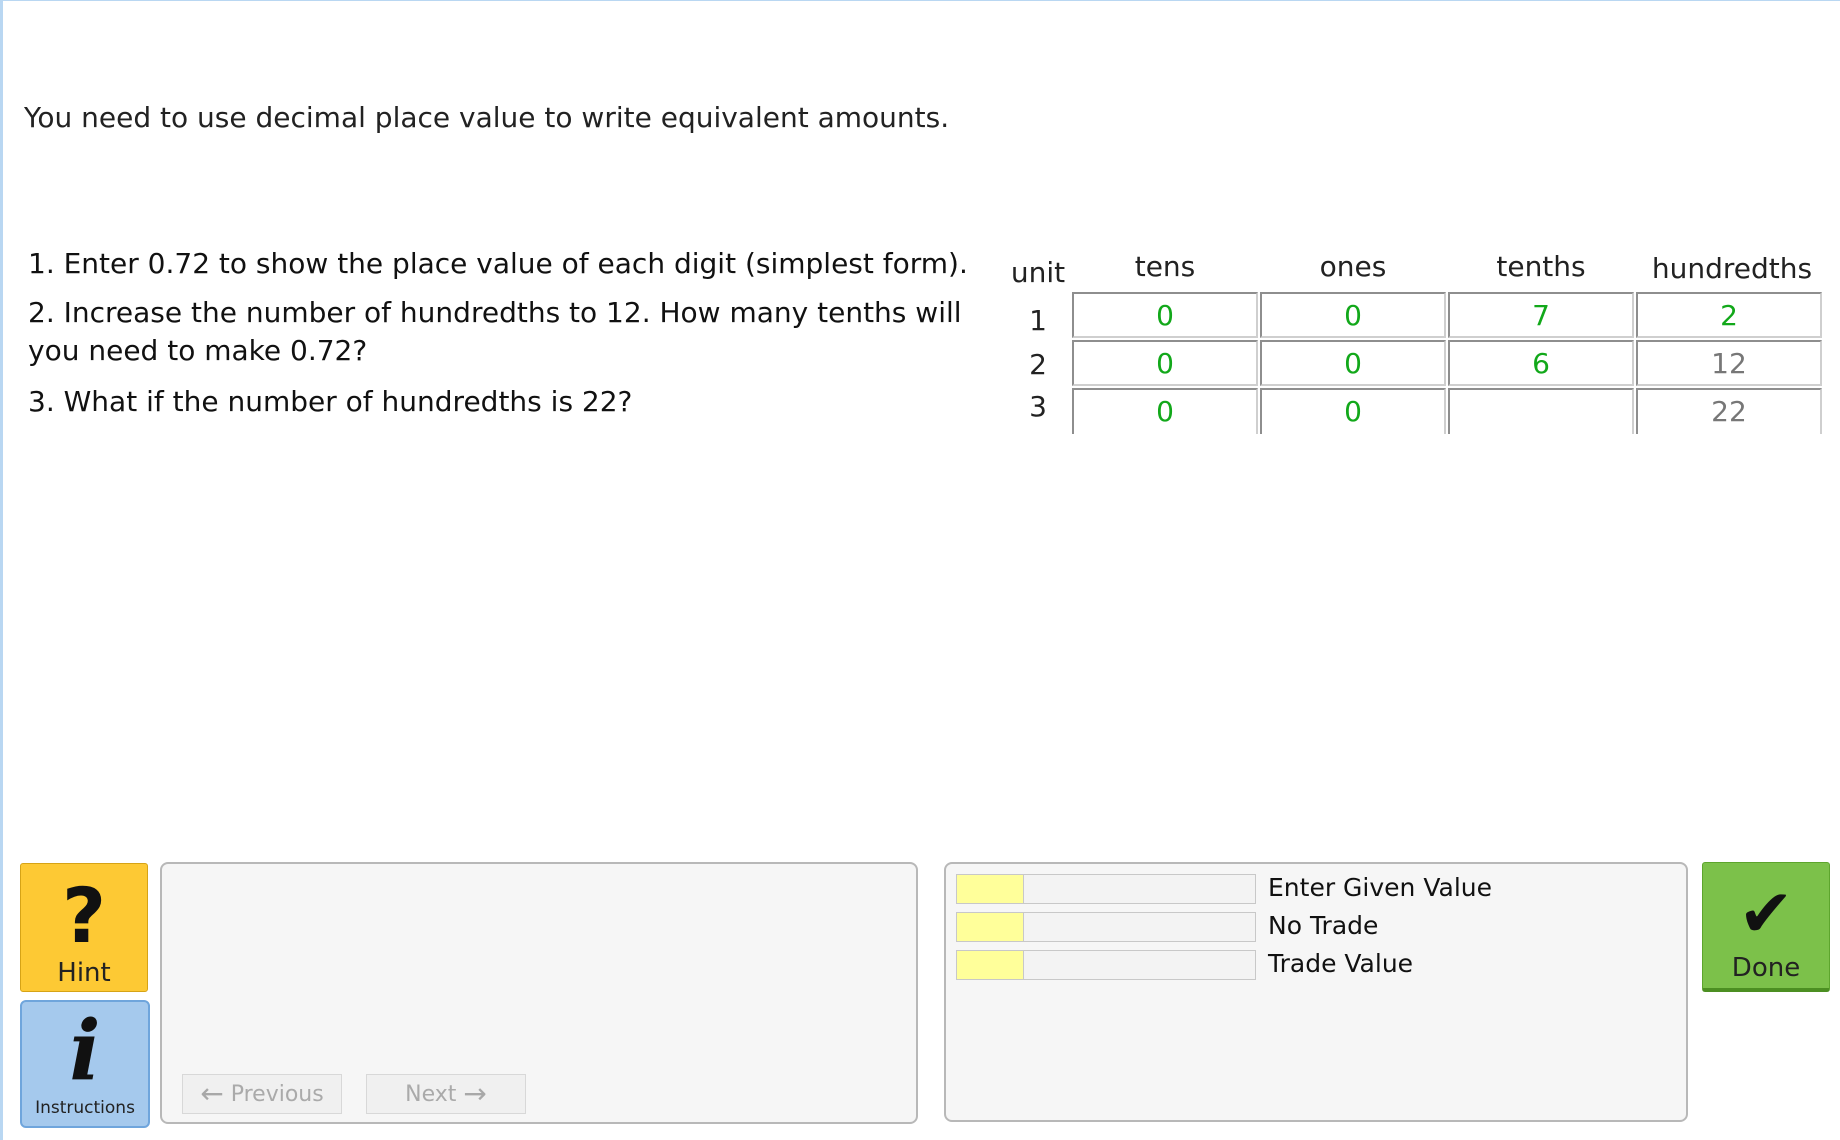 The width and height of the screenshot is (1840, 1140). Describe the element at coordinates (1541, 266) in the screenshot. I see `tenths-column-header: tenths` at that location.